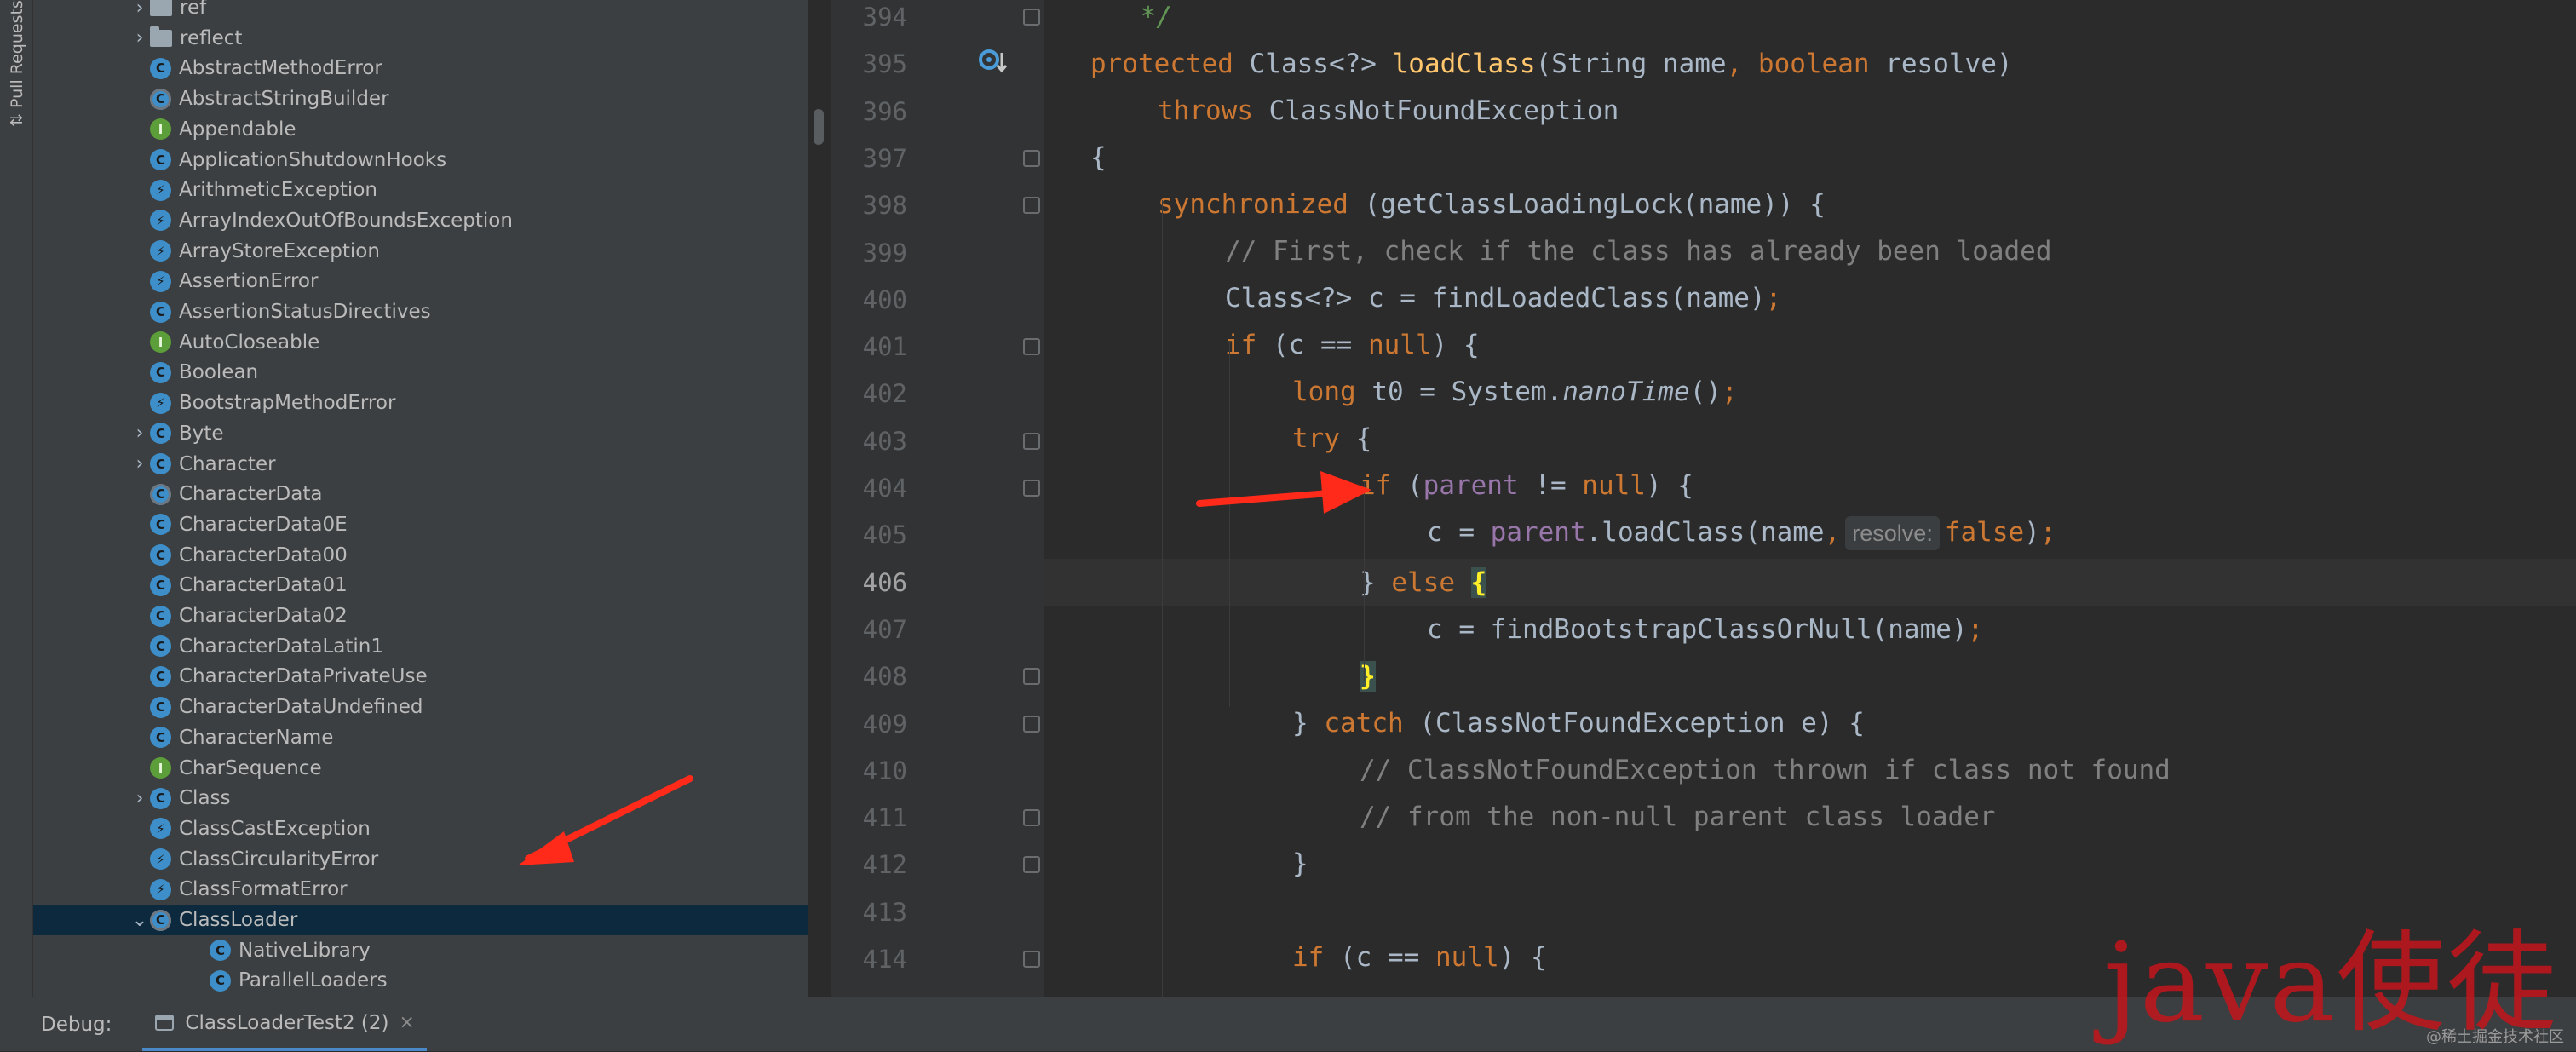  I want to click on tree-item: › ref, so click(421, 11).